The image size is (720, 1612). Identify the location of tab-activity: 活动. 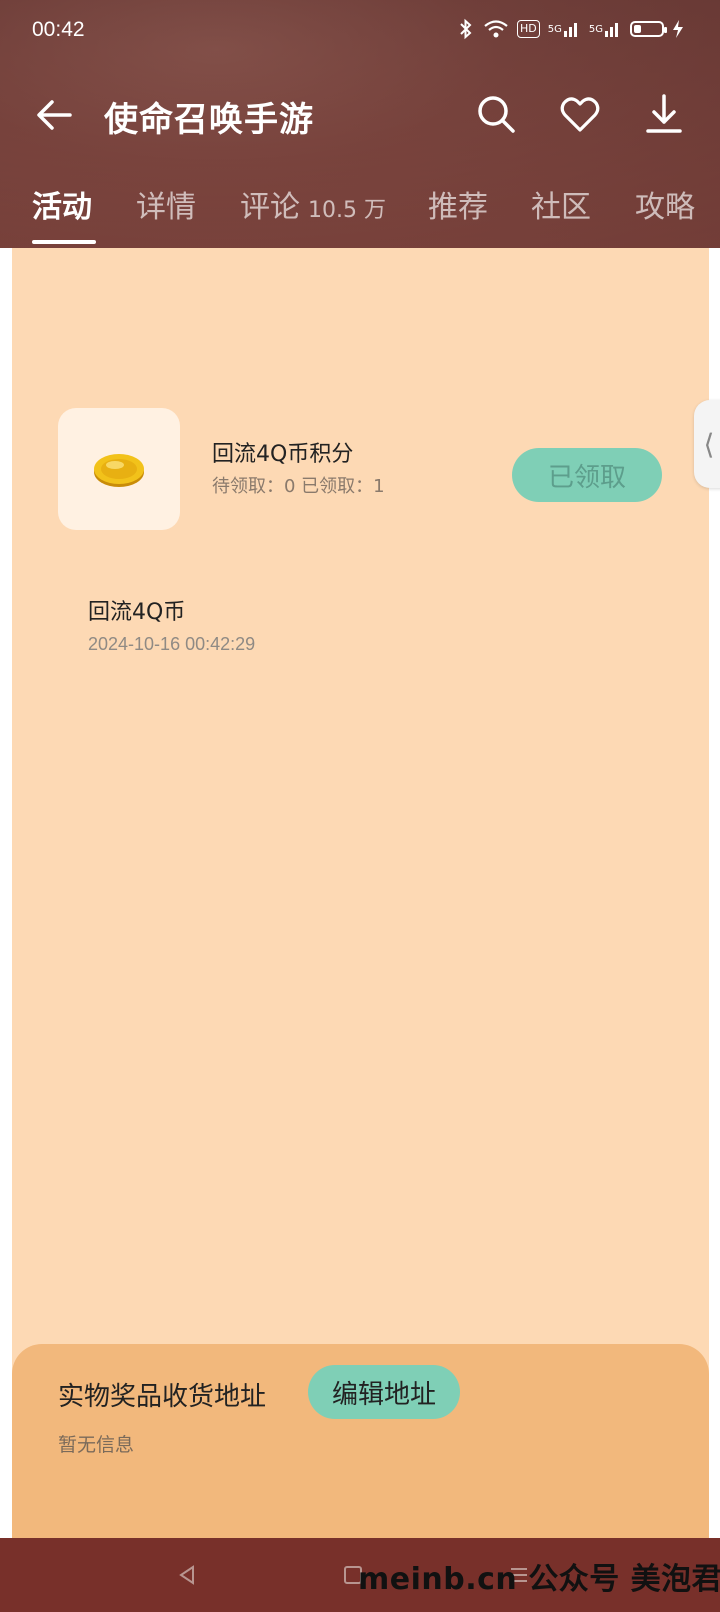
(62, 204).